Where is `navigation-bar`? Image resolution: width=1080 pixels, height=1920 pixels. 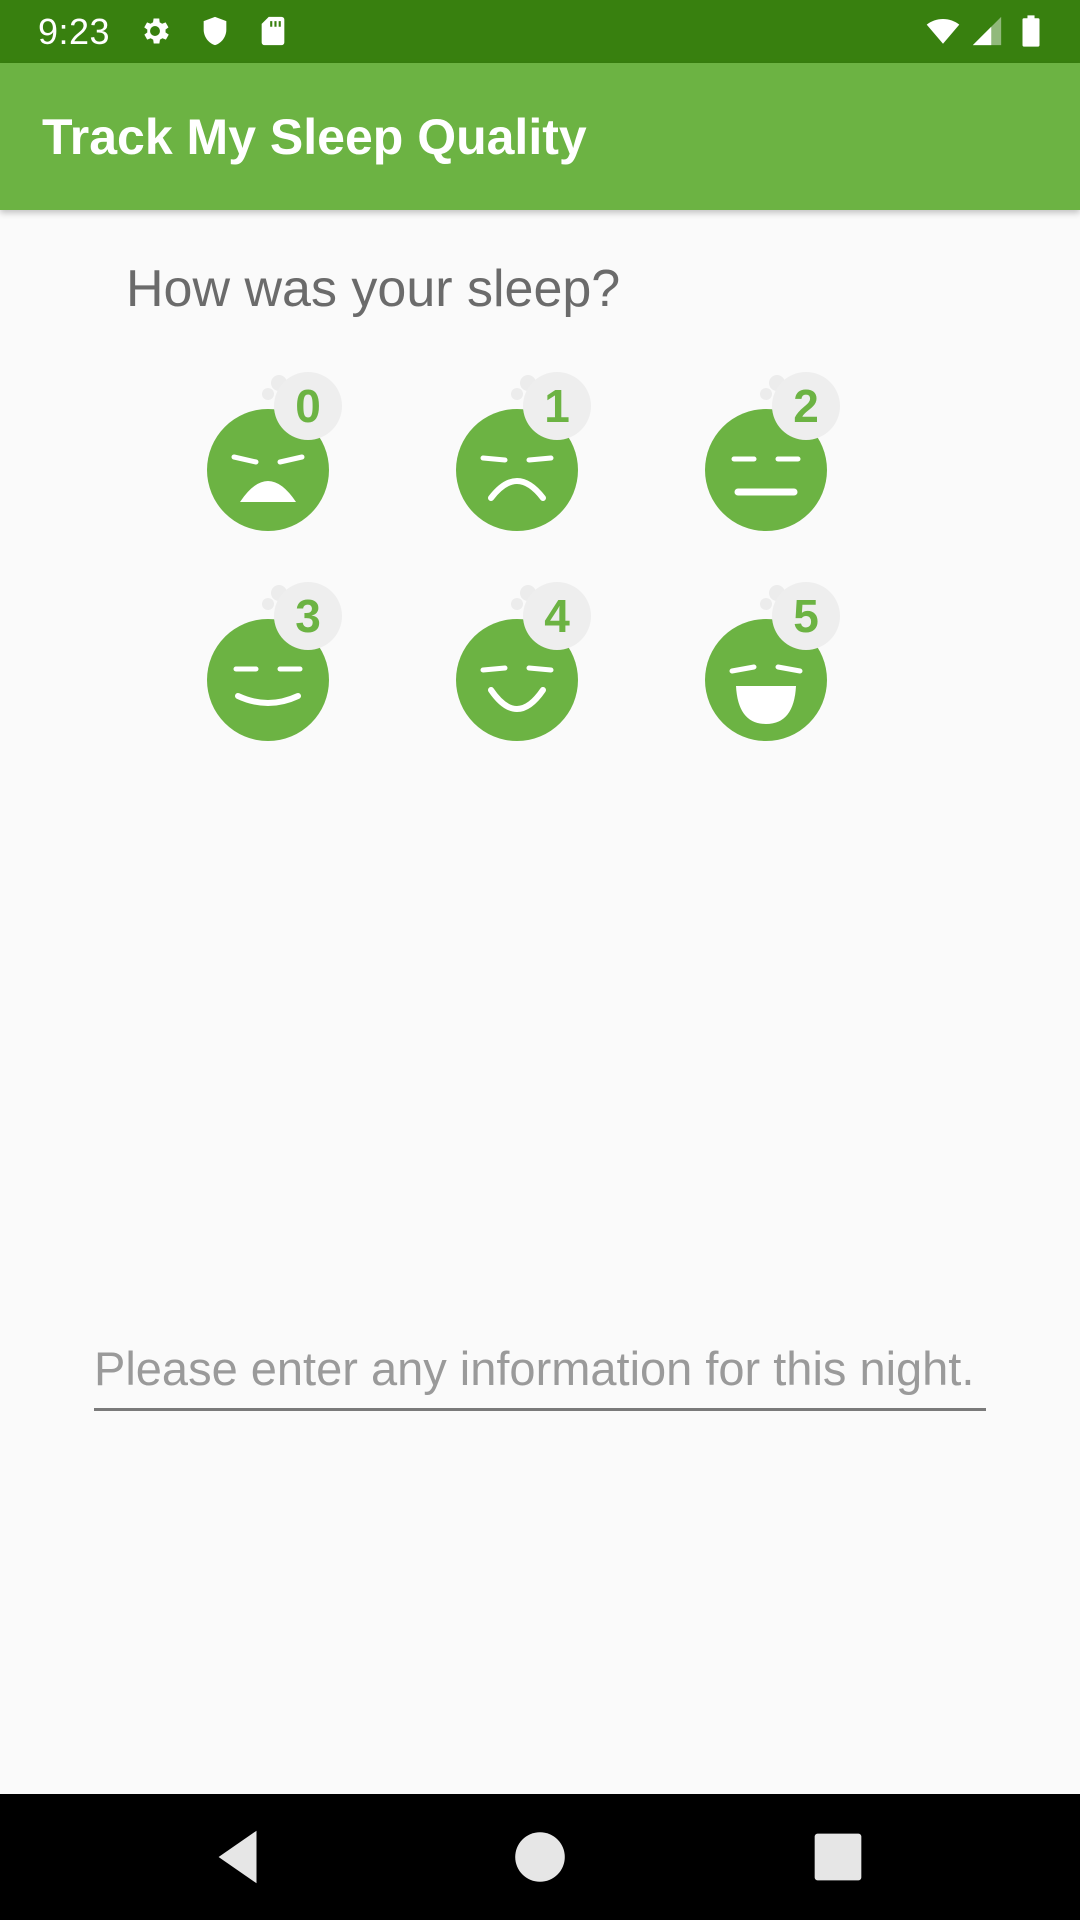 navigation-bar is located at coordinates (540, 1857).